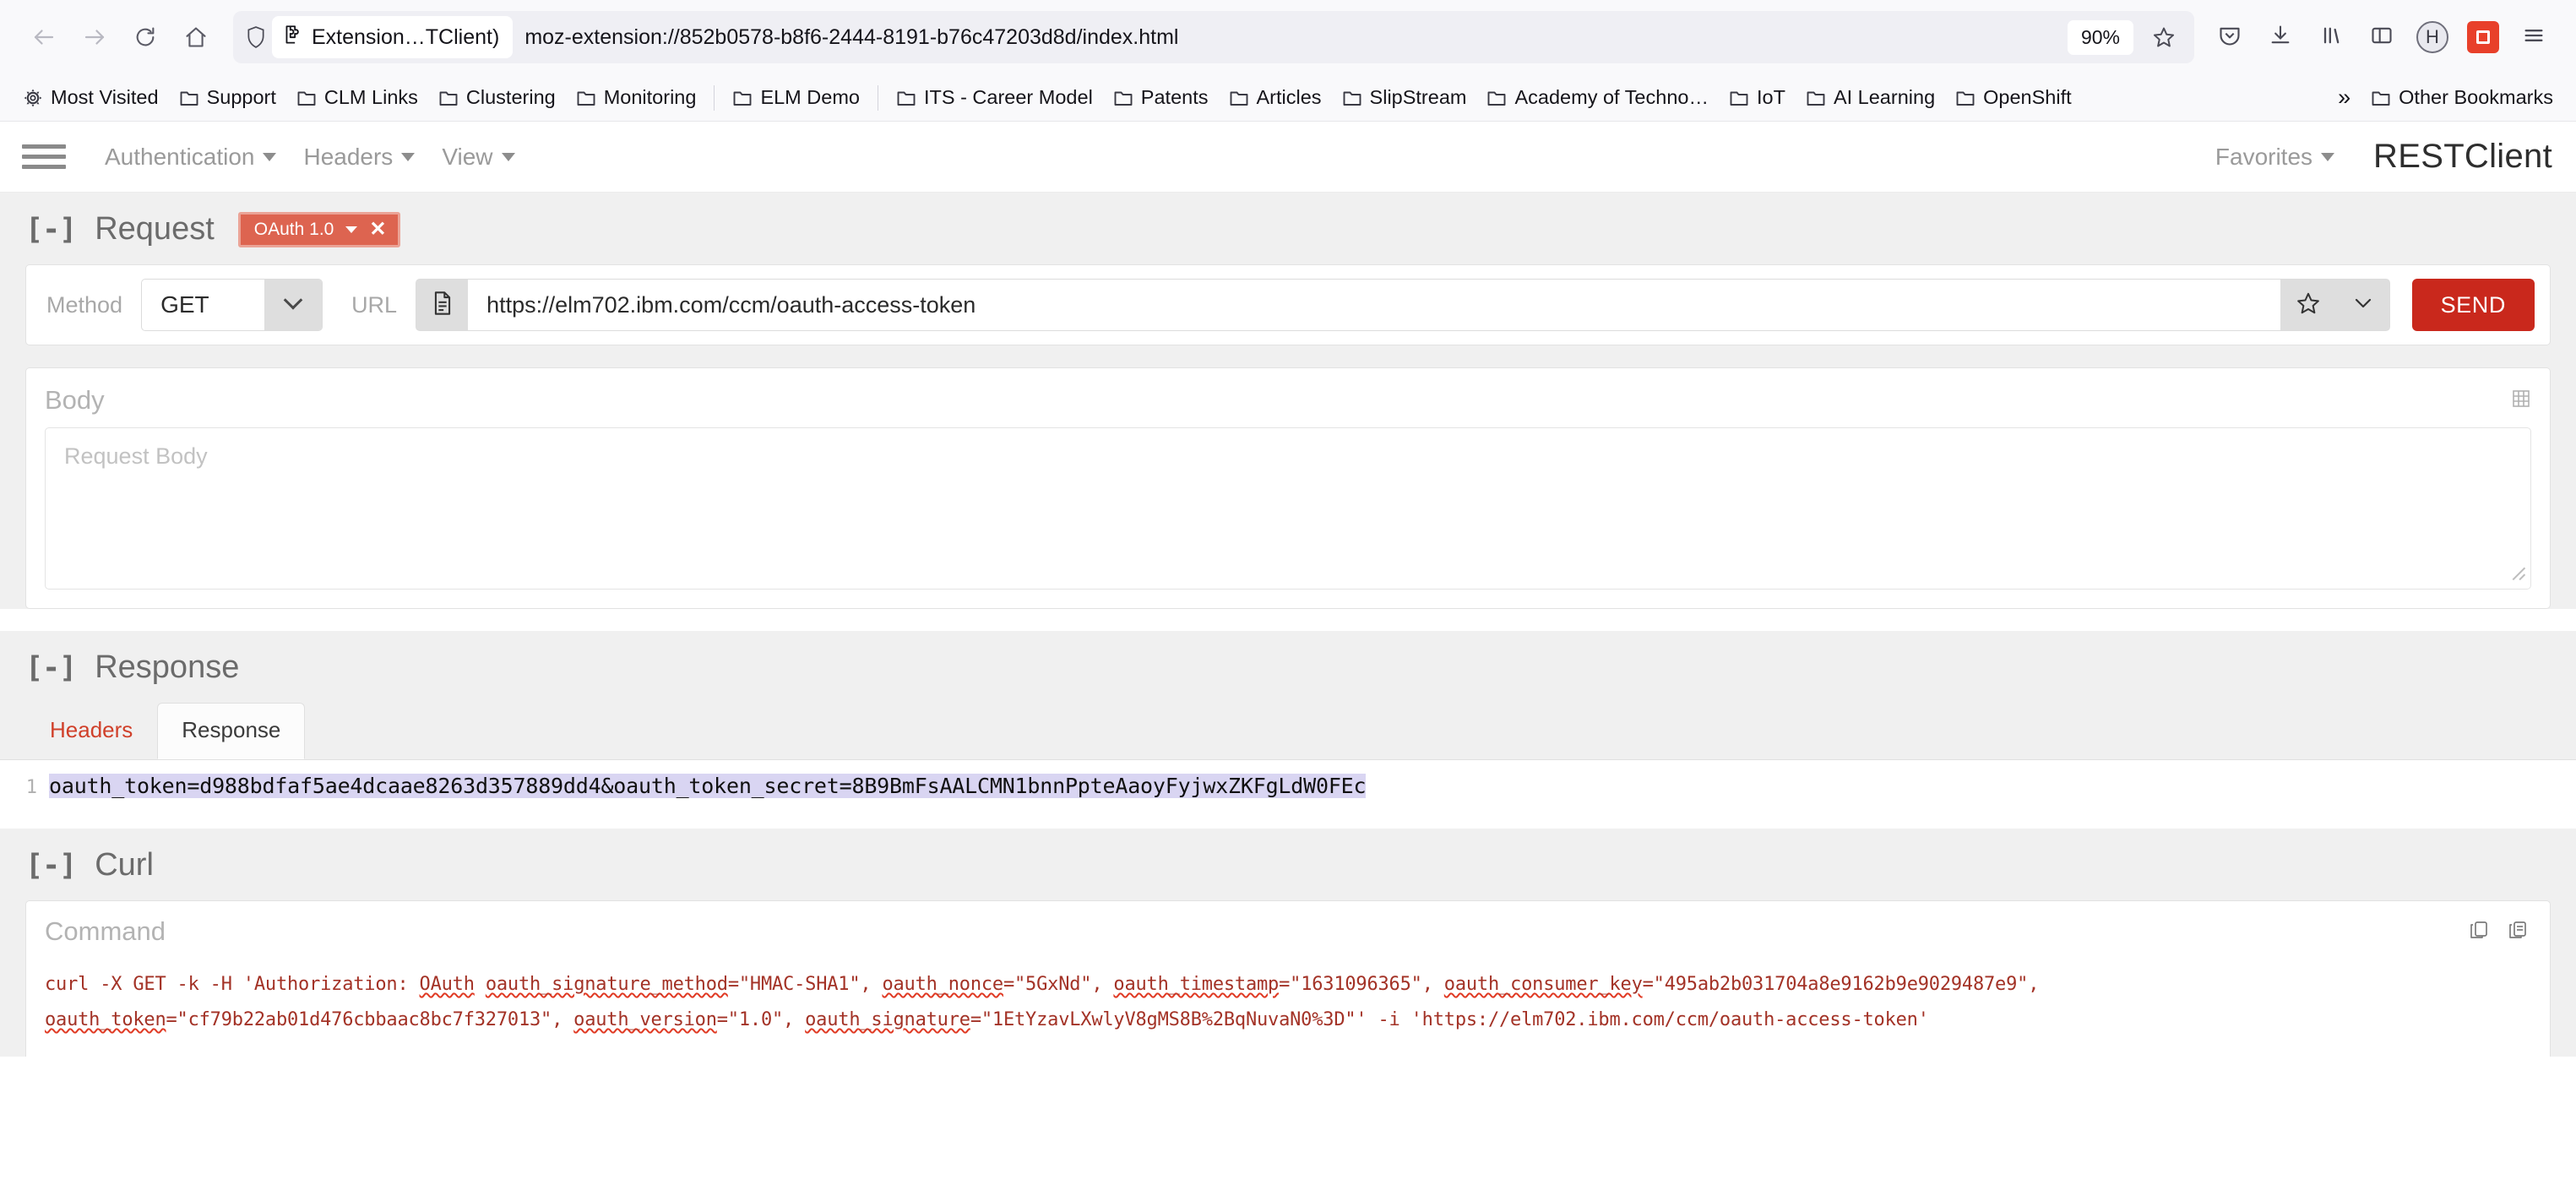 The image size is (2576, 1201). What do you see at coordinates (1008, 97) in the screenshot?
I see `bookmark-label: ITS - Career Model` at bounding box center [1008, 97].